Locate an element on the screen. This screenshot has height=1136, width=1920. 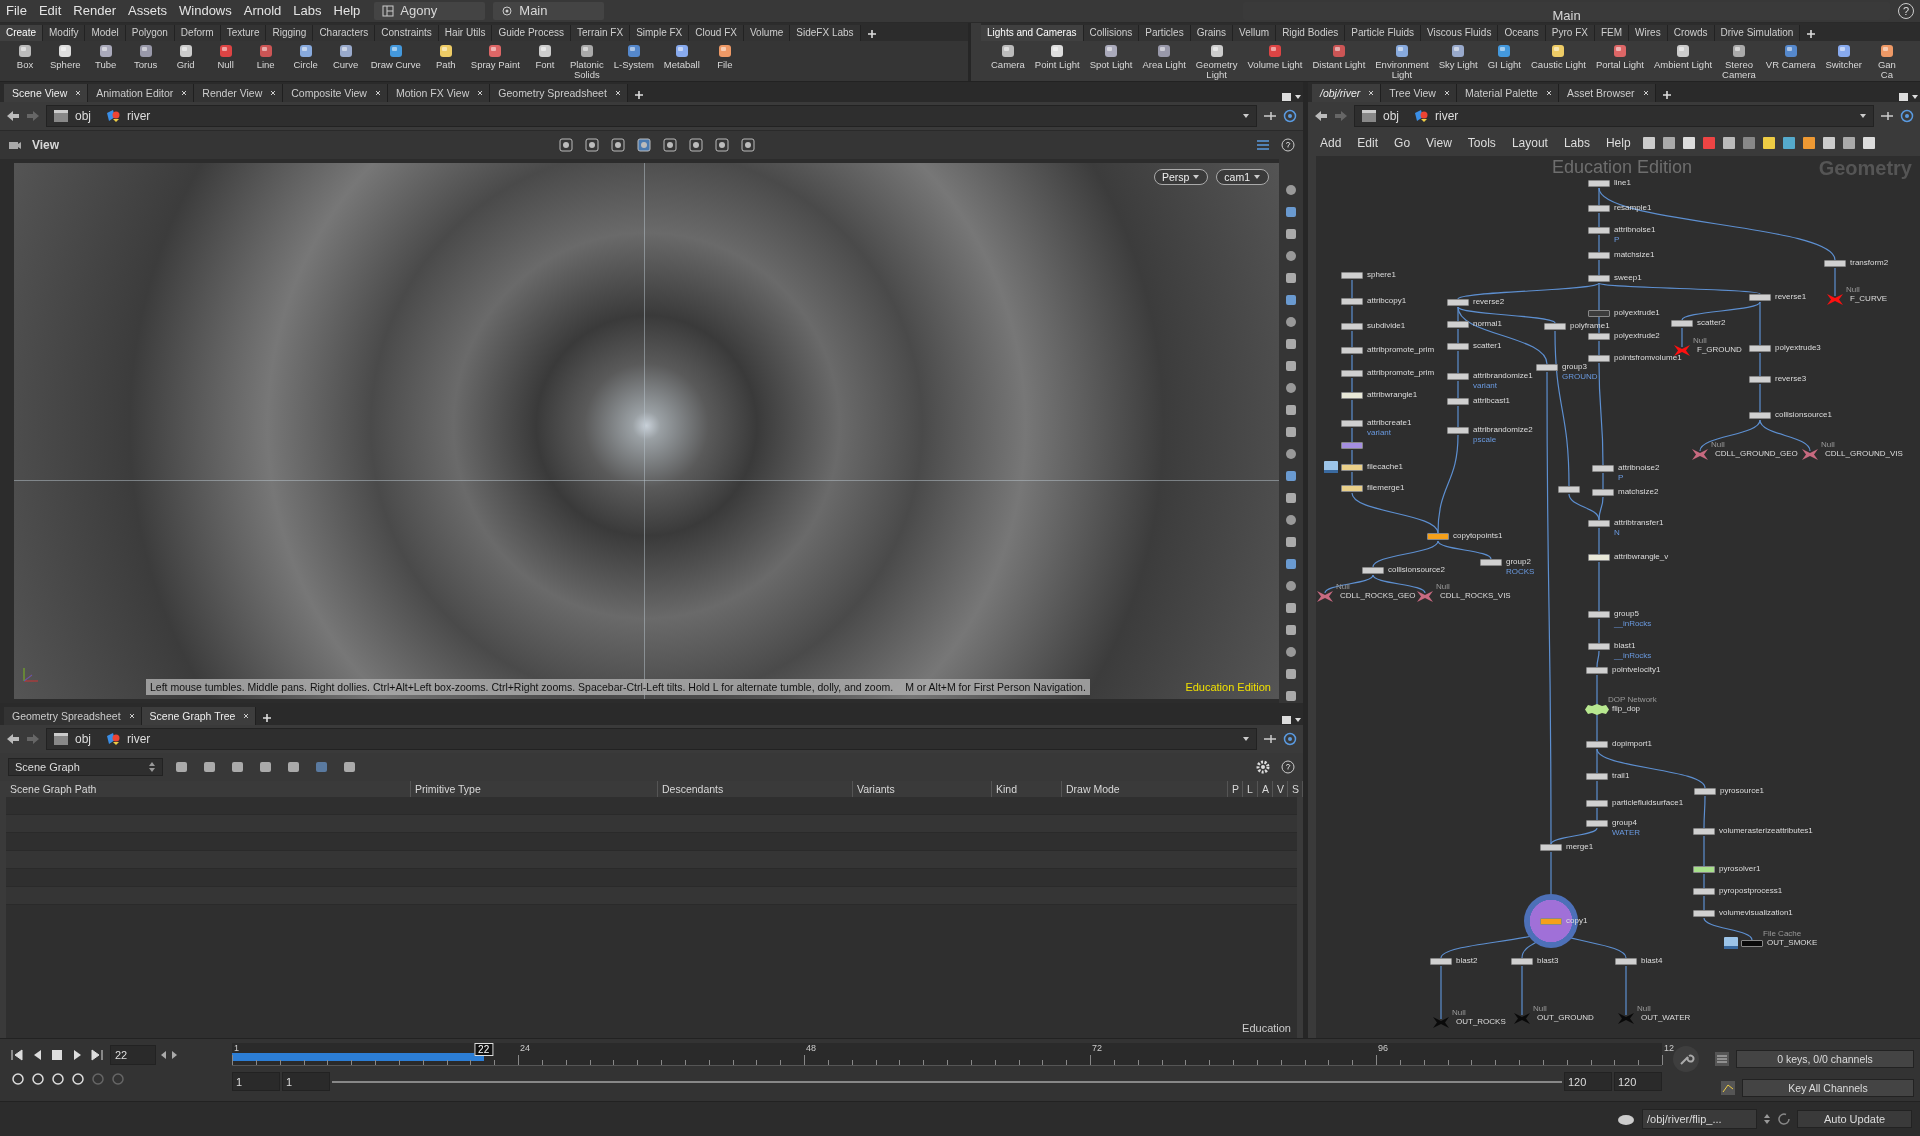
shelf-tab: Particles is located at coordinates (1165, 32).